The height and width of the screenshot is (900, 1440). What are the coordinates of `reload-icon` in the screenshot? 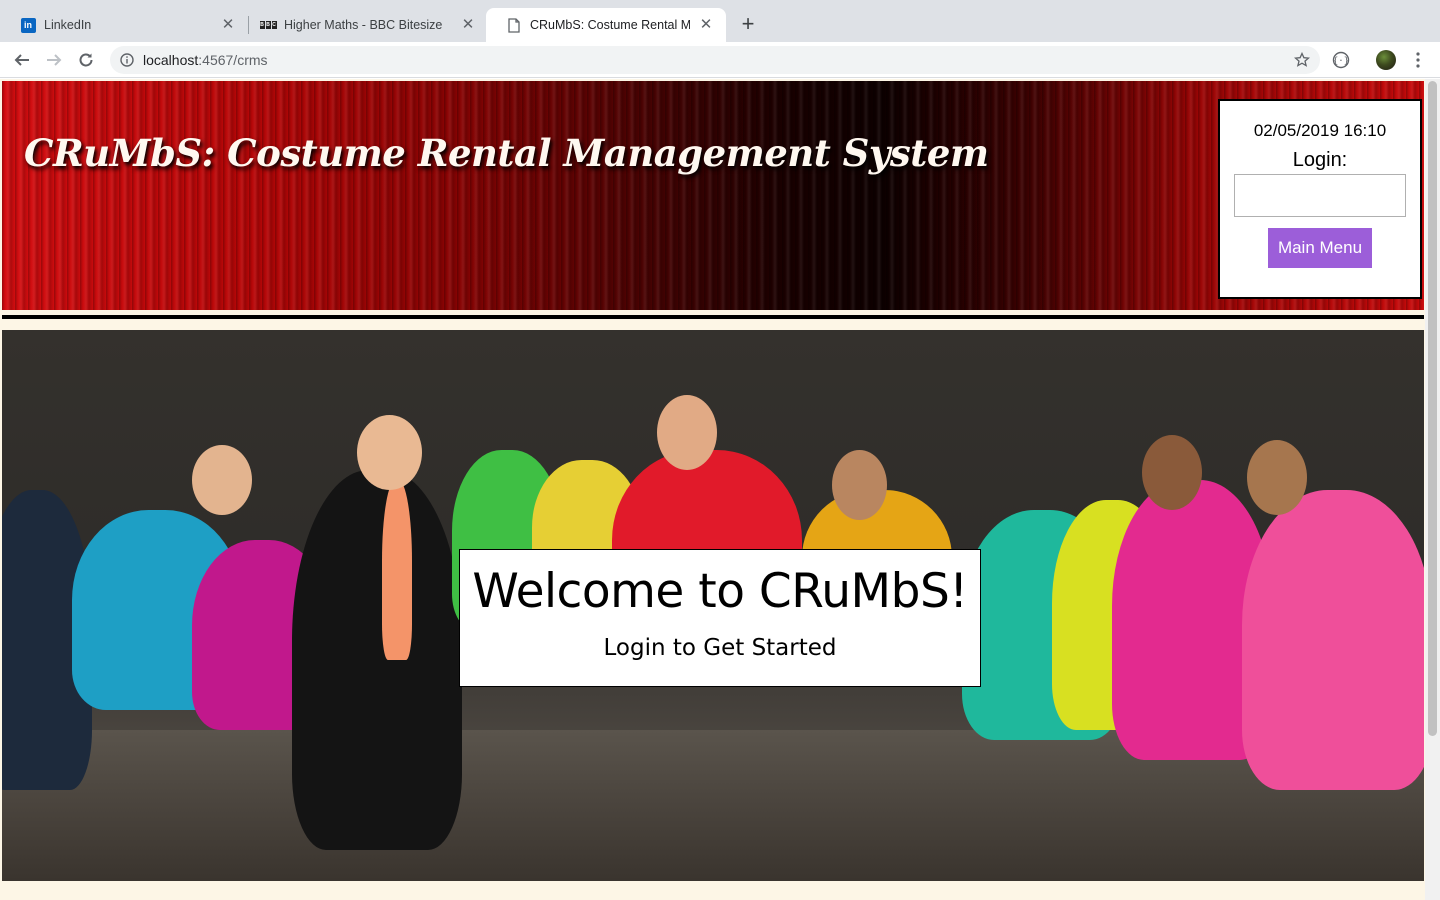 It's located at (86, 60).